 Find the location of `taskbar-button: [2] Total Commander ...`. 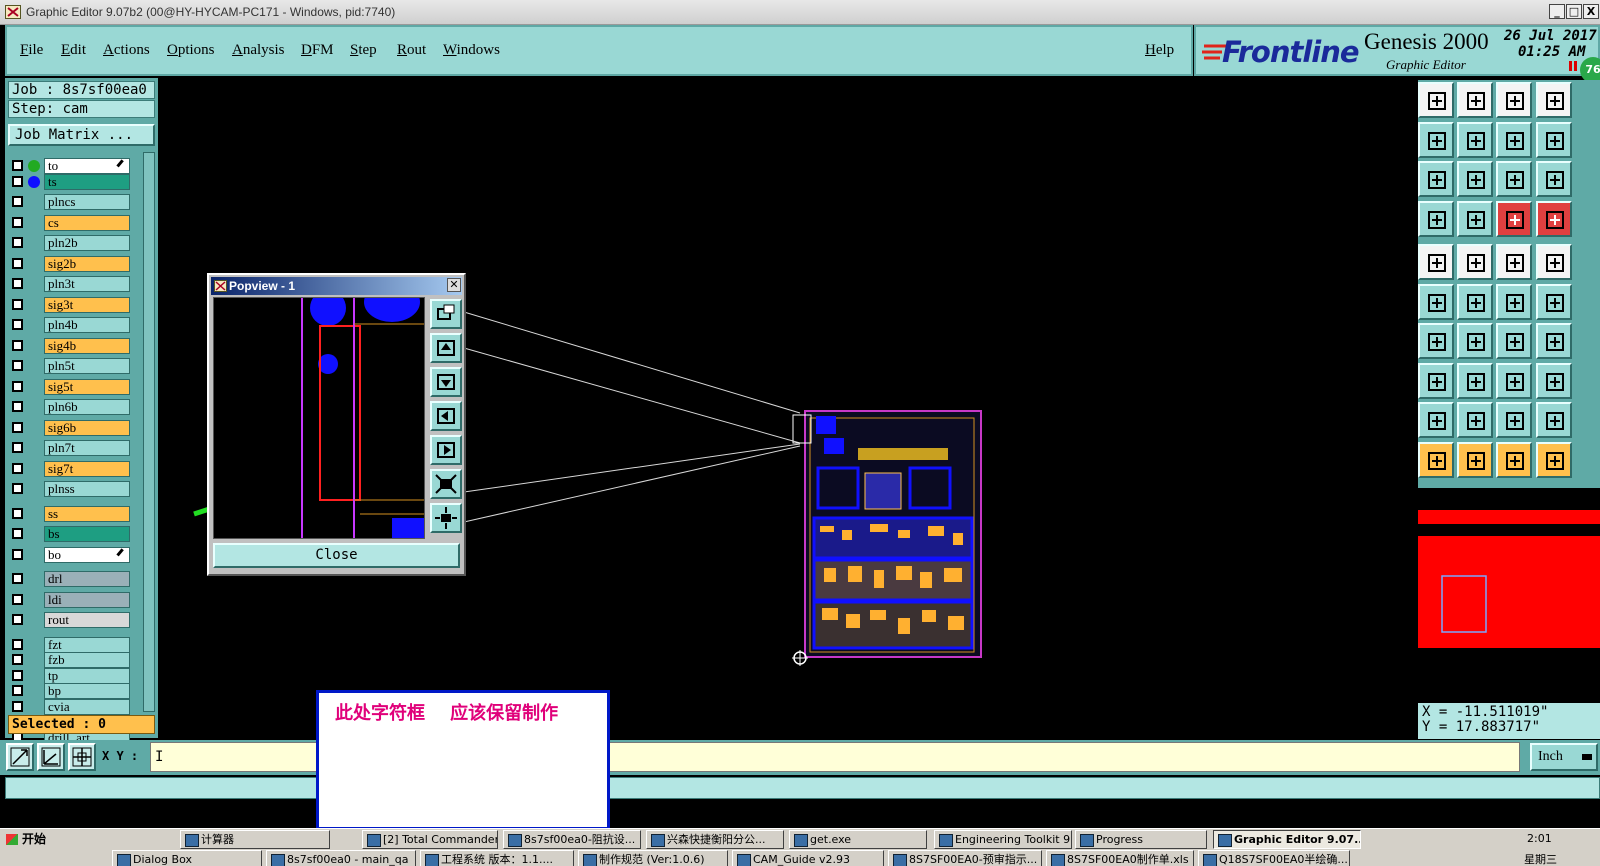

taskbar-button: [2] Total Commander ... is located at coordinates (430, 839).